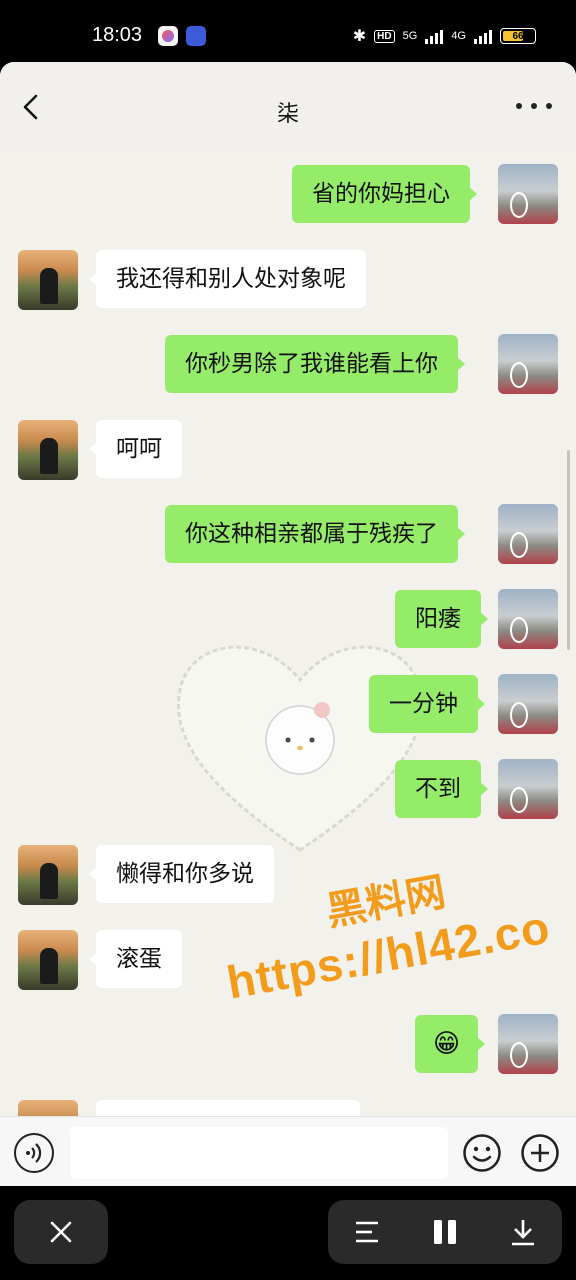  I want to click on pause-icon, so click(445, 1232).